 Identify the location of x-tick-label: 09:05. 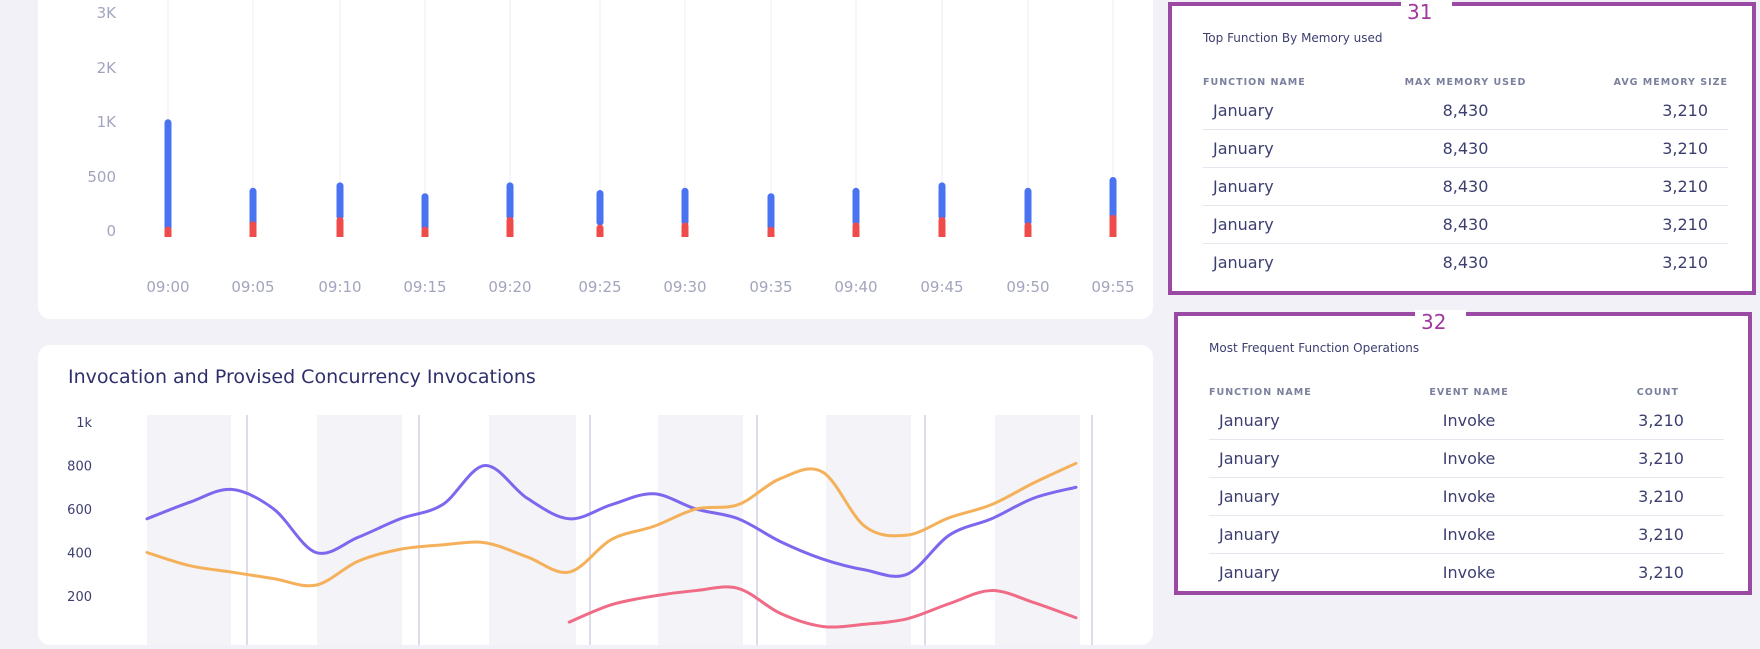
(252, 287).